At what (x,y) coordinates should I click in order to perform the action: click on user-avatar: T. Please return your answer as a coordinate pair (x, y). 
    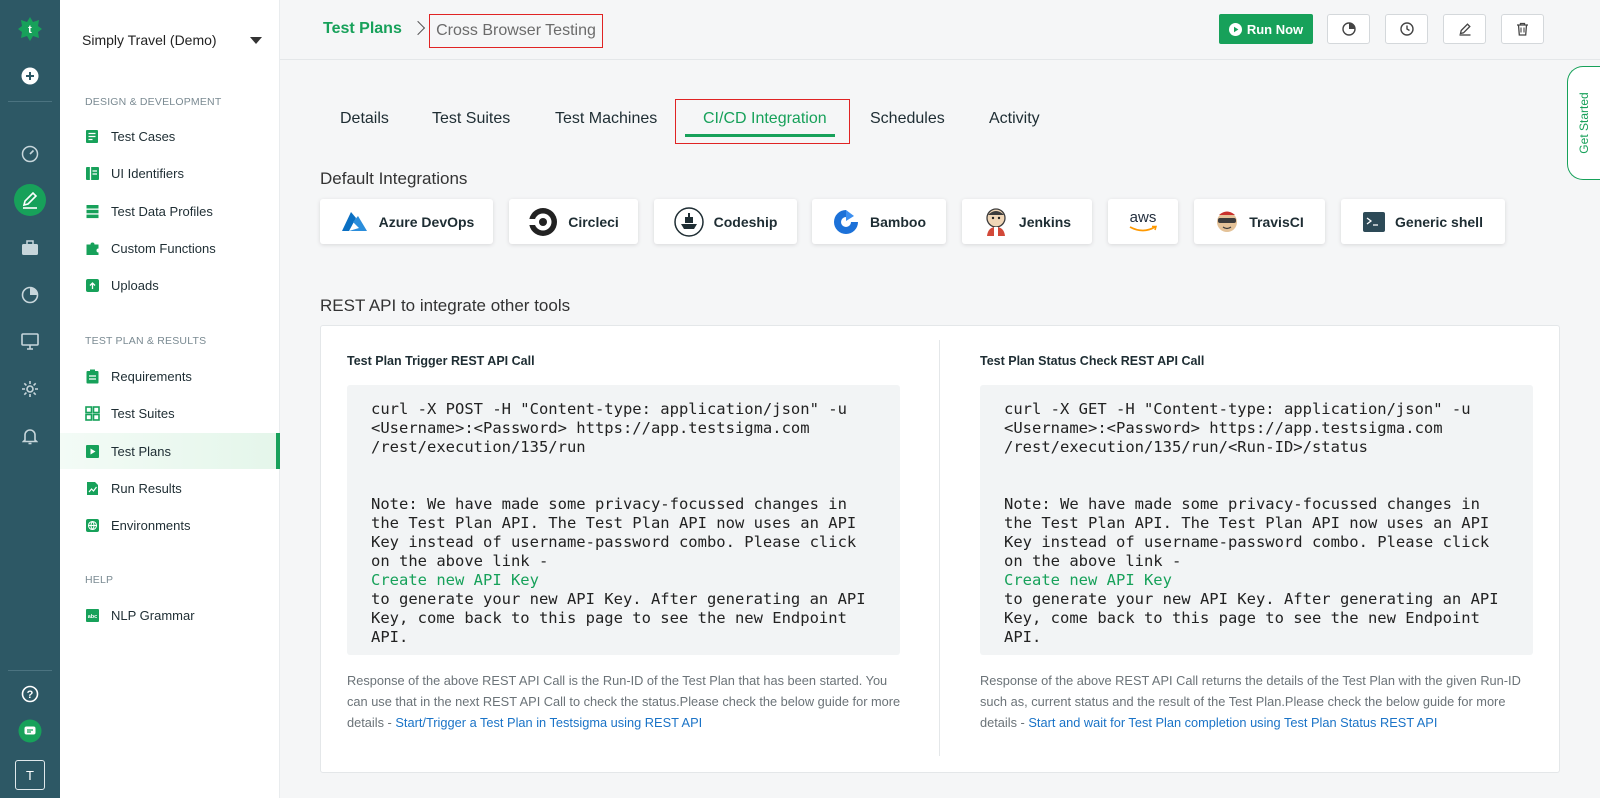
    Looking at the image, I should click on (30, 775).